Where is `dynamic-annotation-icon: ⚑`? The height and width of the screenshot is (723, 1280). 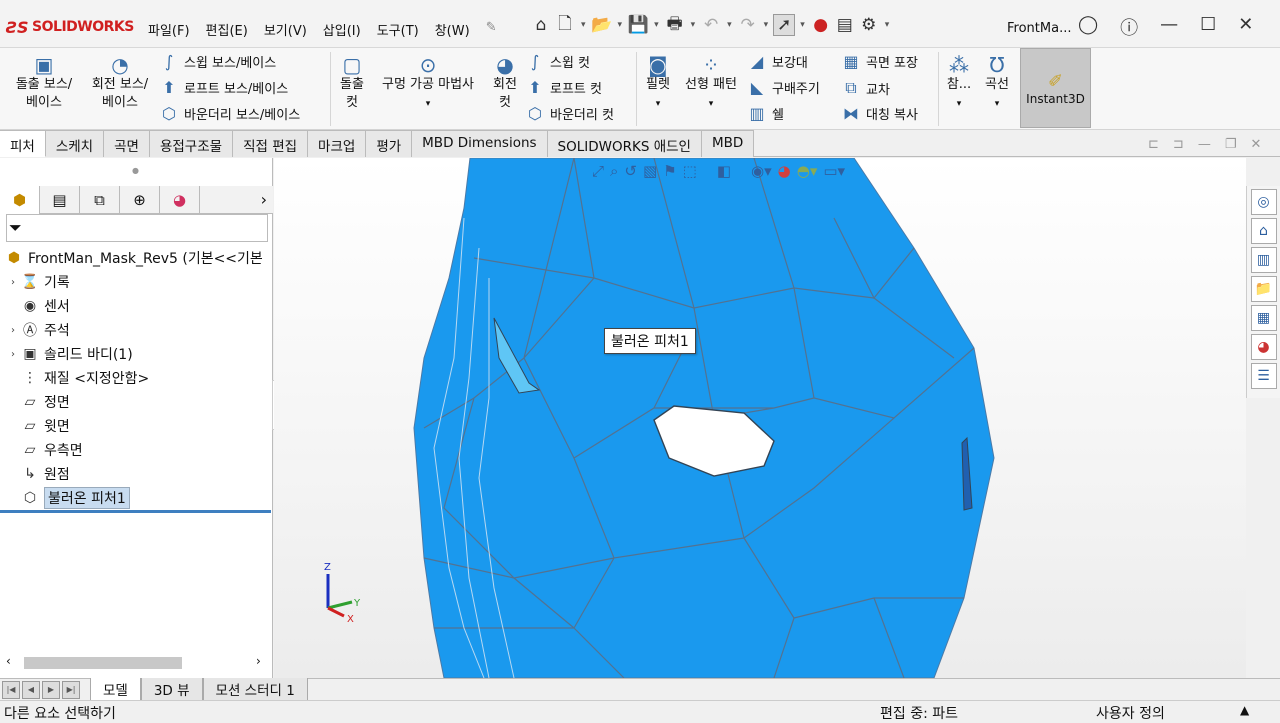 dynamic-annotation-icon: ⚑ is located at coordinates (669, 171).